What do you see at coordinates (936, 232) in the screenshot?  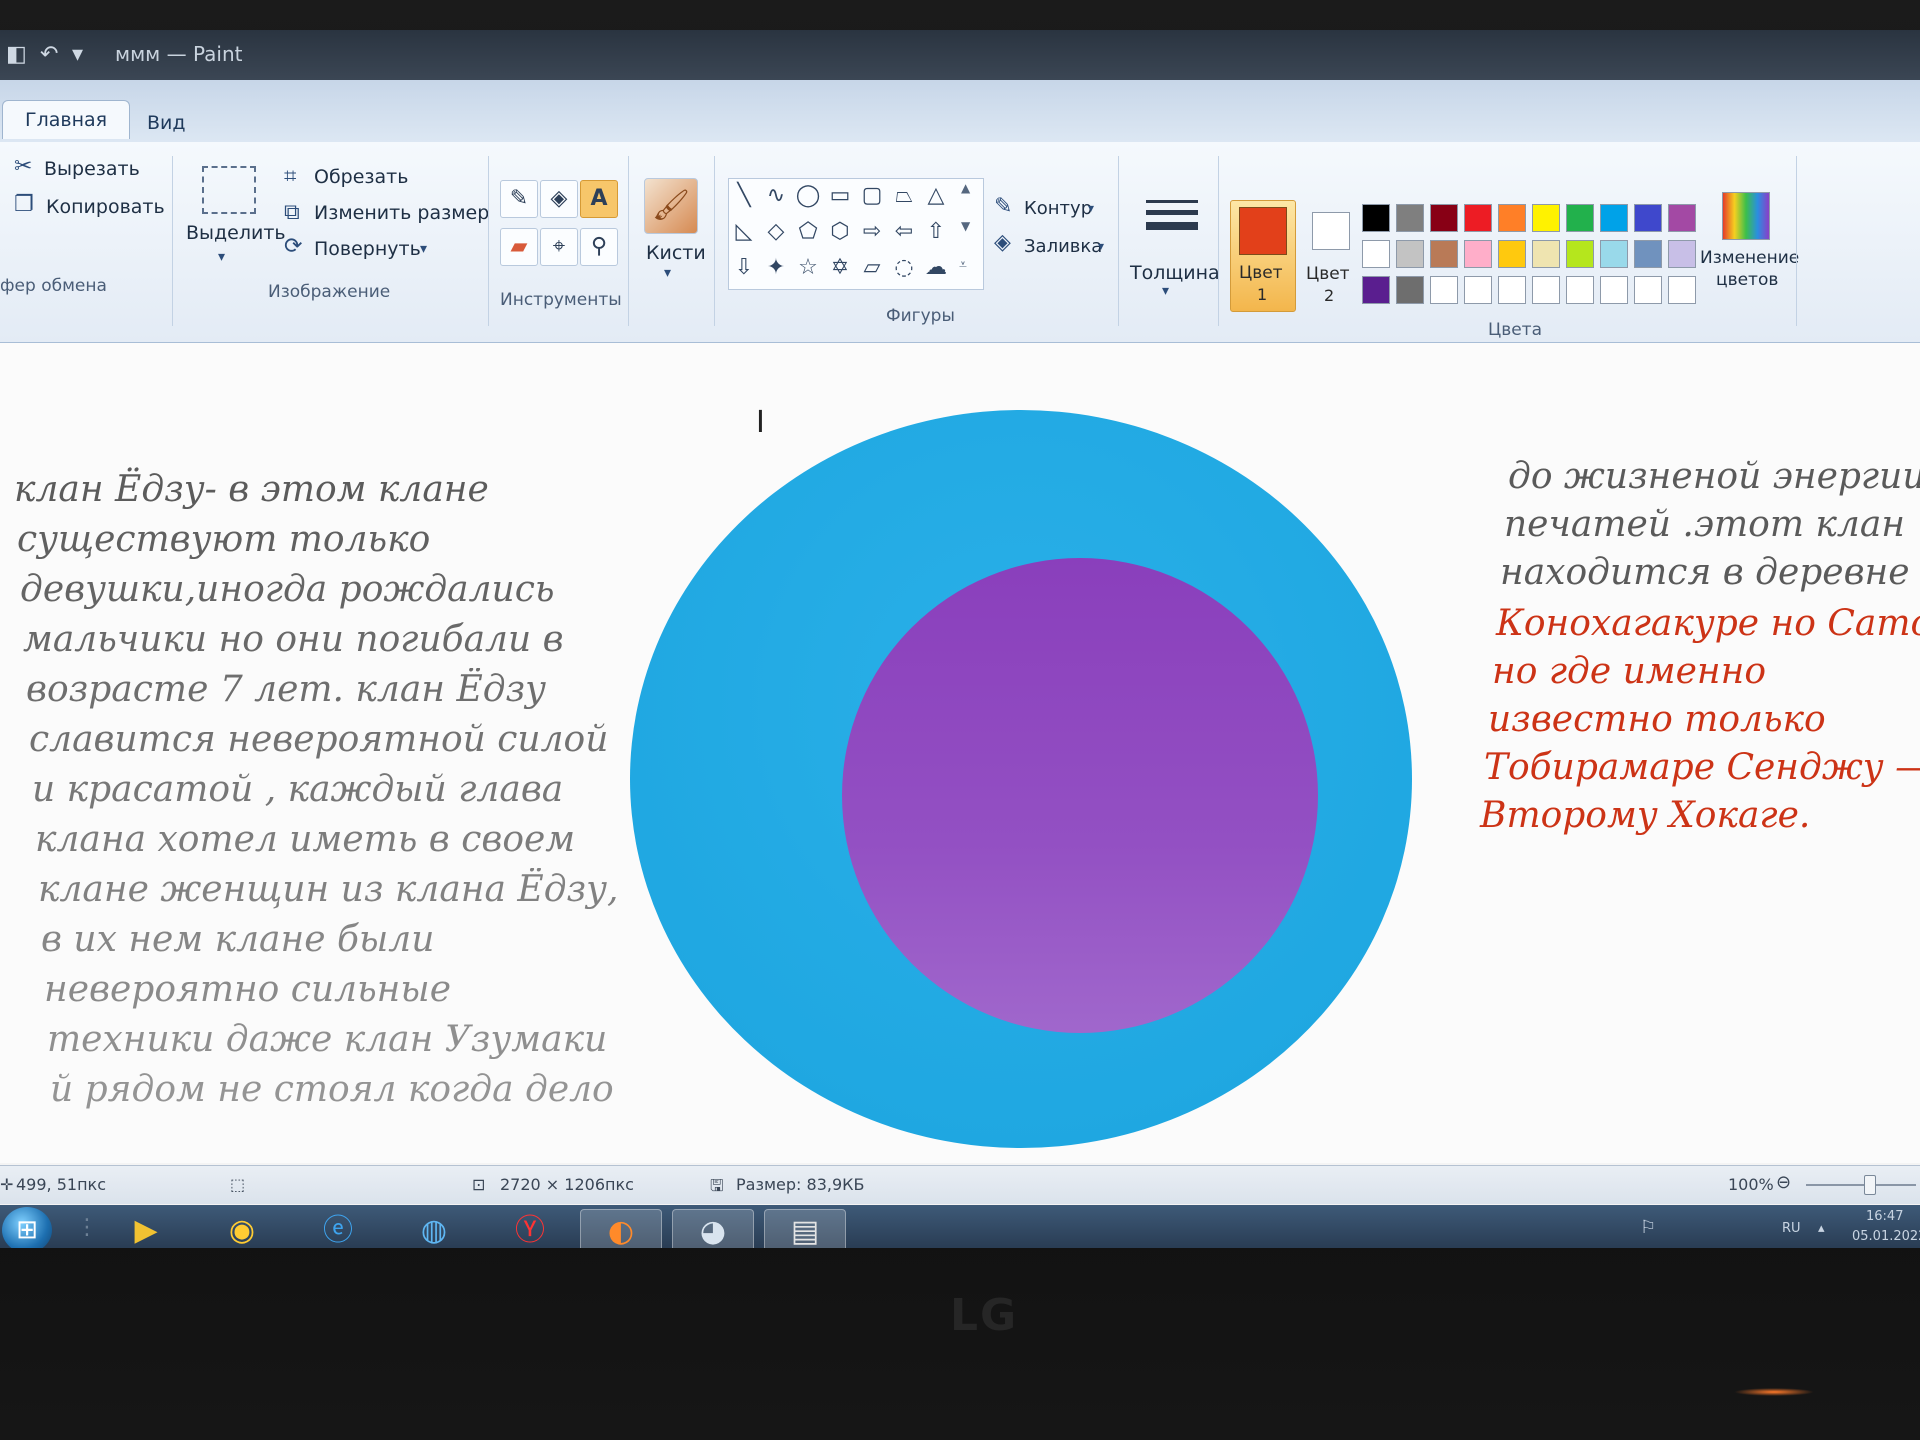 I see `up-arrow-shape-icon: ⇧` at bounding box center [936, 232].